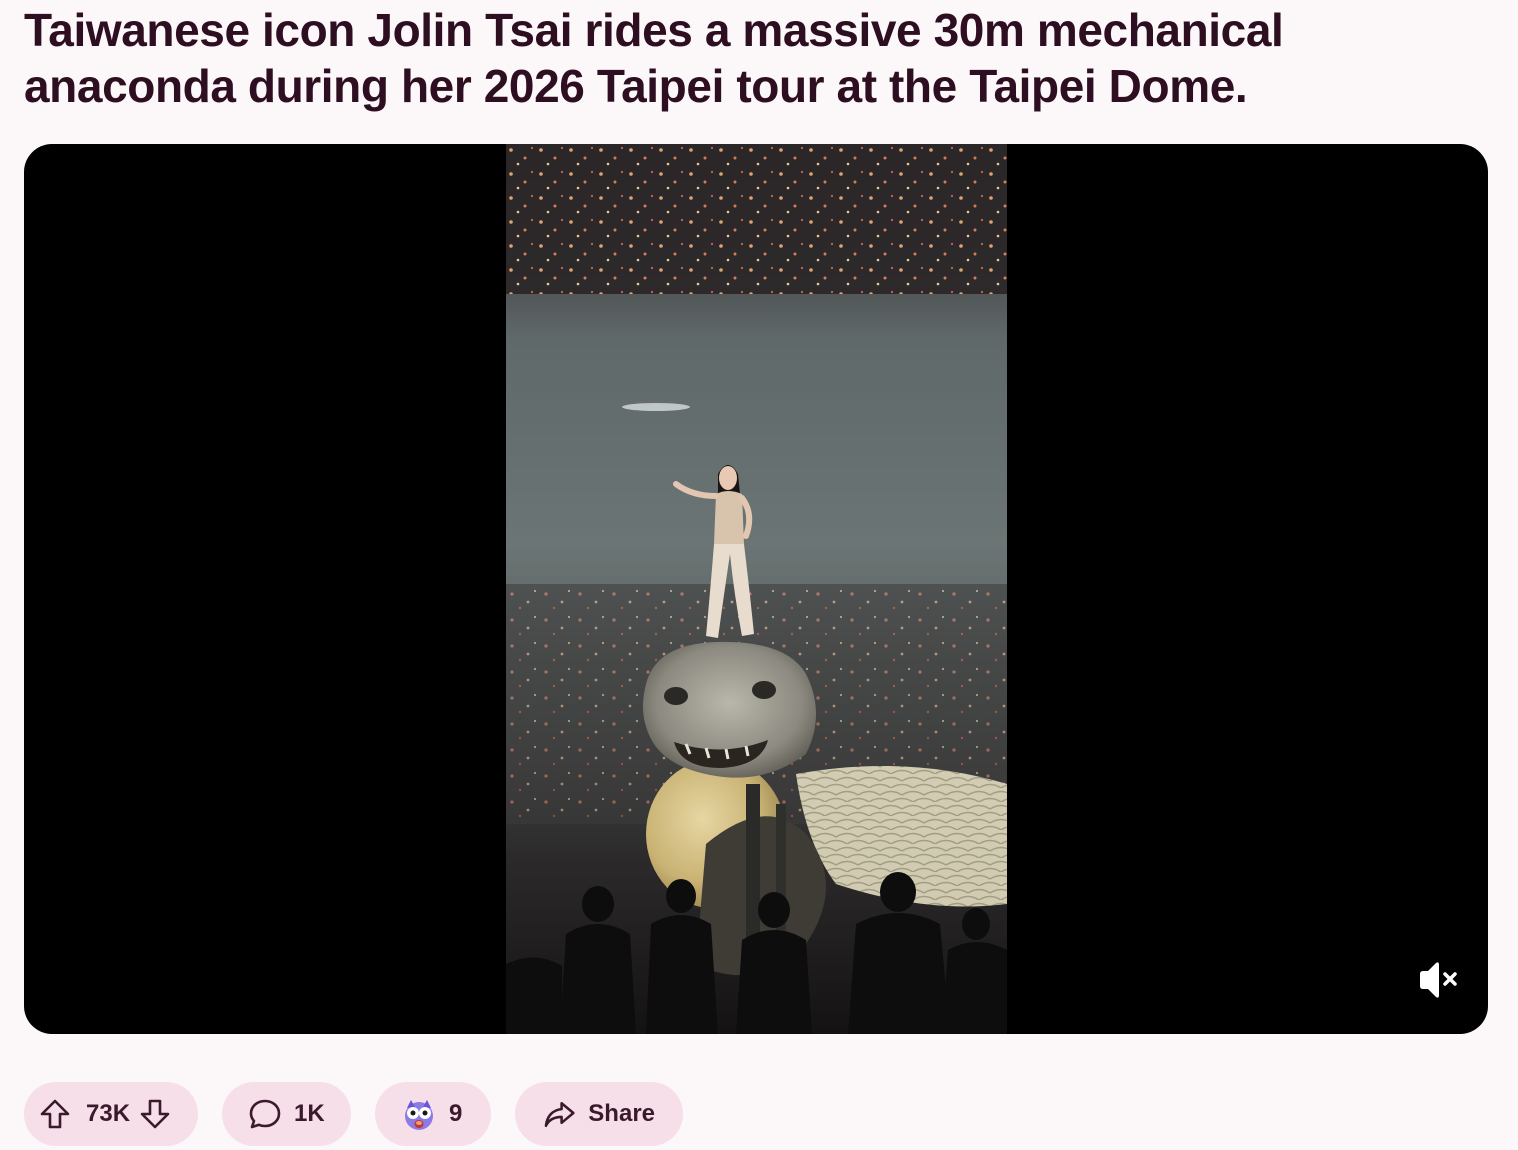 The height and width of the screenshot is (1150, 1518). I want to click on speaker-muted-icon, so click(1438, 980).